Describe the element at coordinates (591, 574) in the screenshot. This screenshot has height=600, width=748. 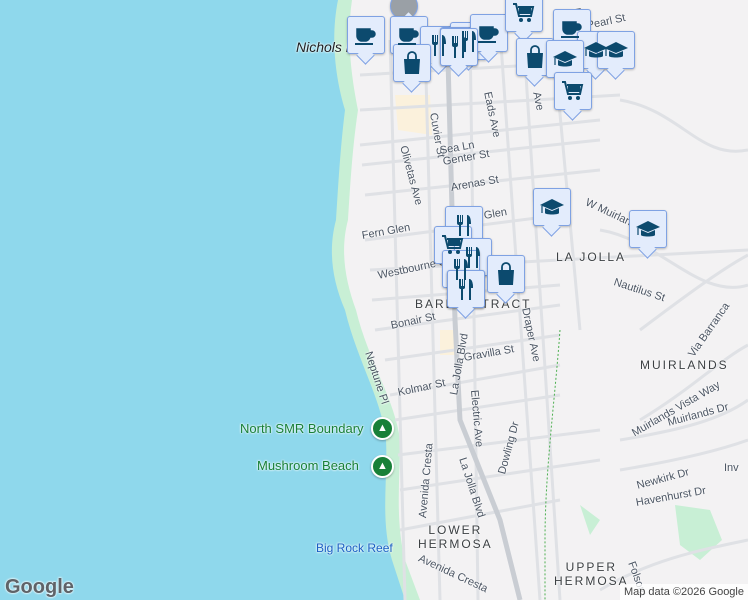
I see `neighborhood-upper-hermosa: UPPER HERMOSA` at that location.